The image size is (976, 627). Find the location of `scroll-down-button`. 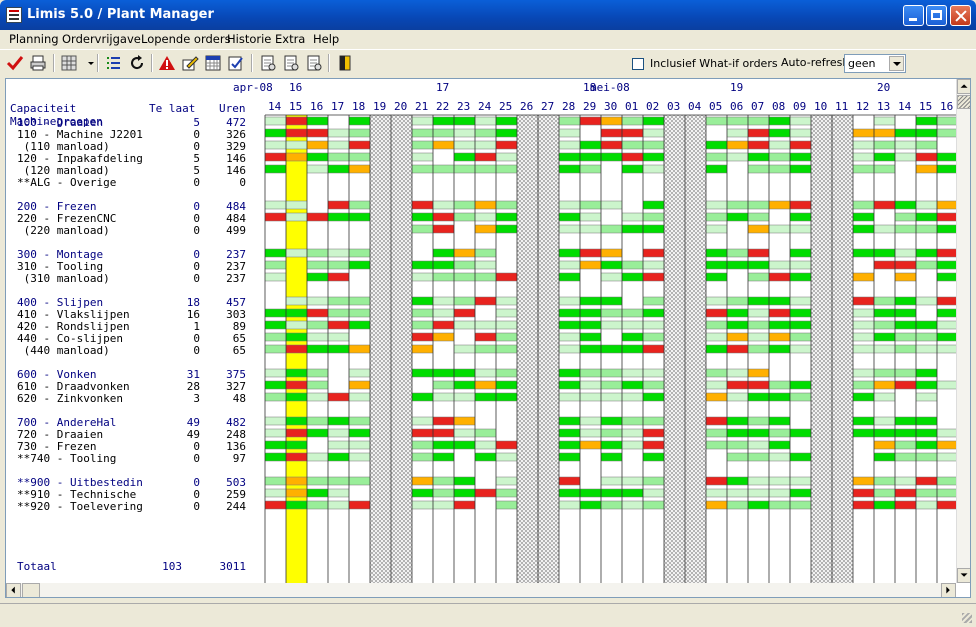

scroll-down-button is located at coordinates (963, 575).